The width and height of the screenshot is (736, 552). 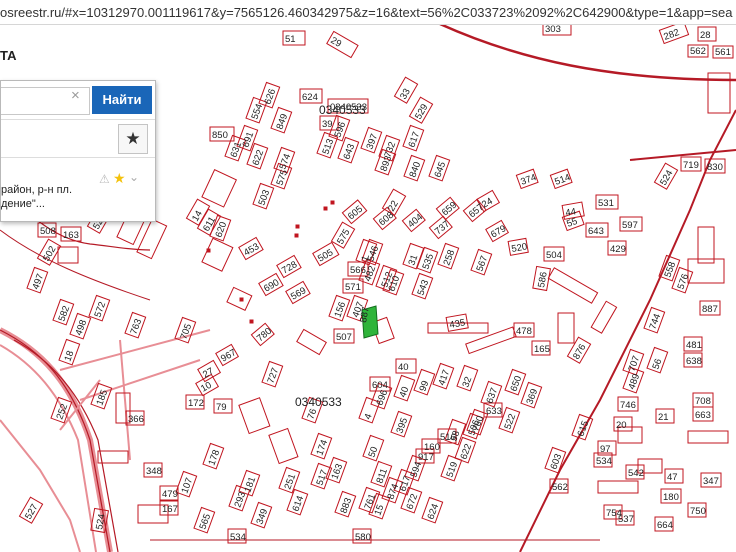 What do you see at coordinates (605, 449) in the screenshot?
I see `parcel-number: 97` at bounding box center [605, 449].